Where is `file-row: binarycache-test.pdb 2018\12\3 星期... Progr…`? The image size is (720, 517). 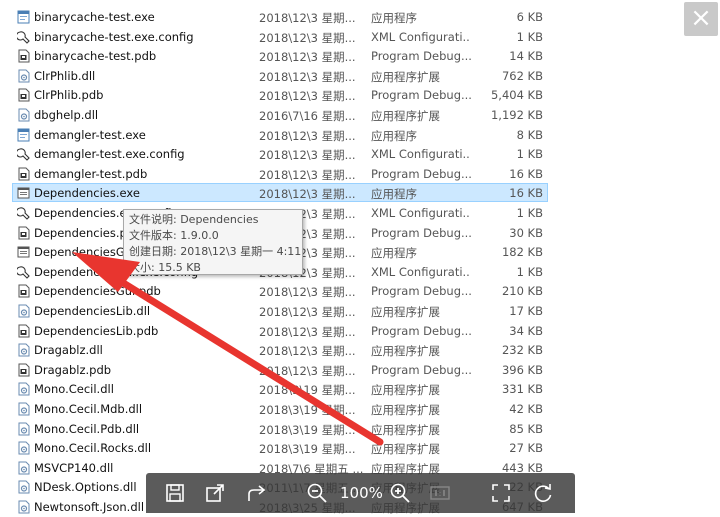
file-row: binarycache-test.pdb 2018\12\3 星期... Progr… is located at coordinates (280, 55).